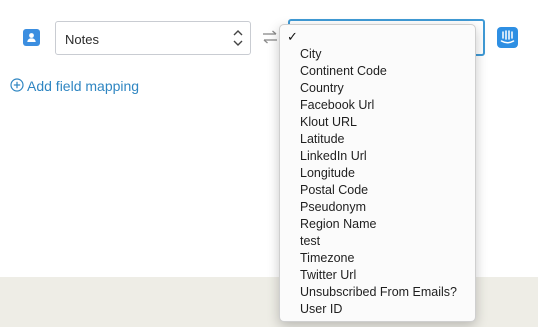 This screenshot has height=327, width=538. Describe the element at coordinates (507, 37) in the screenshot. I see `intercom-icon` at that location.